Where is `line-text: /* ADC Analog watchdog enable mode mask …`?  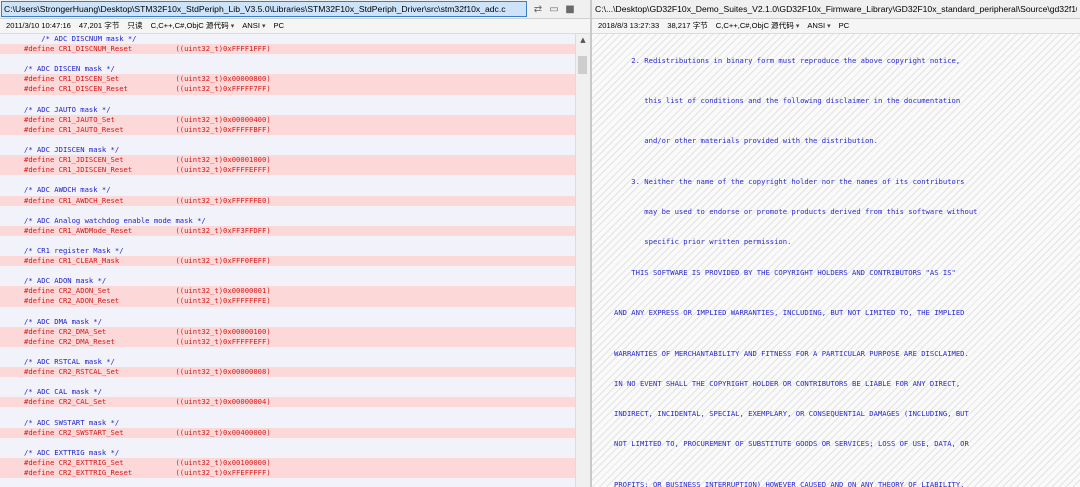 line-text: /* ADC Analog watchdog enable mode mask … is located at coordinates (115, 220).